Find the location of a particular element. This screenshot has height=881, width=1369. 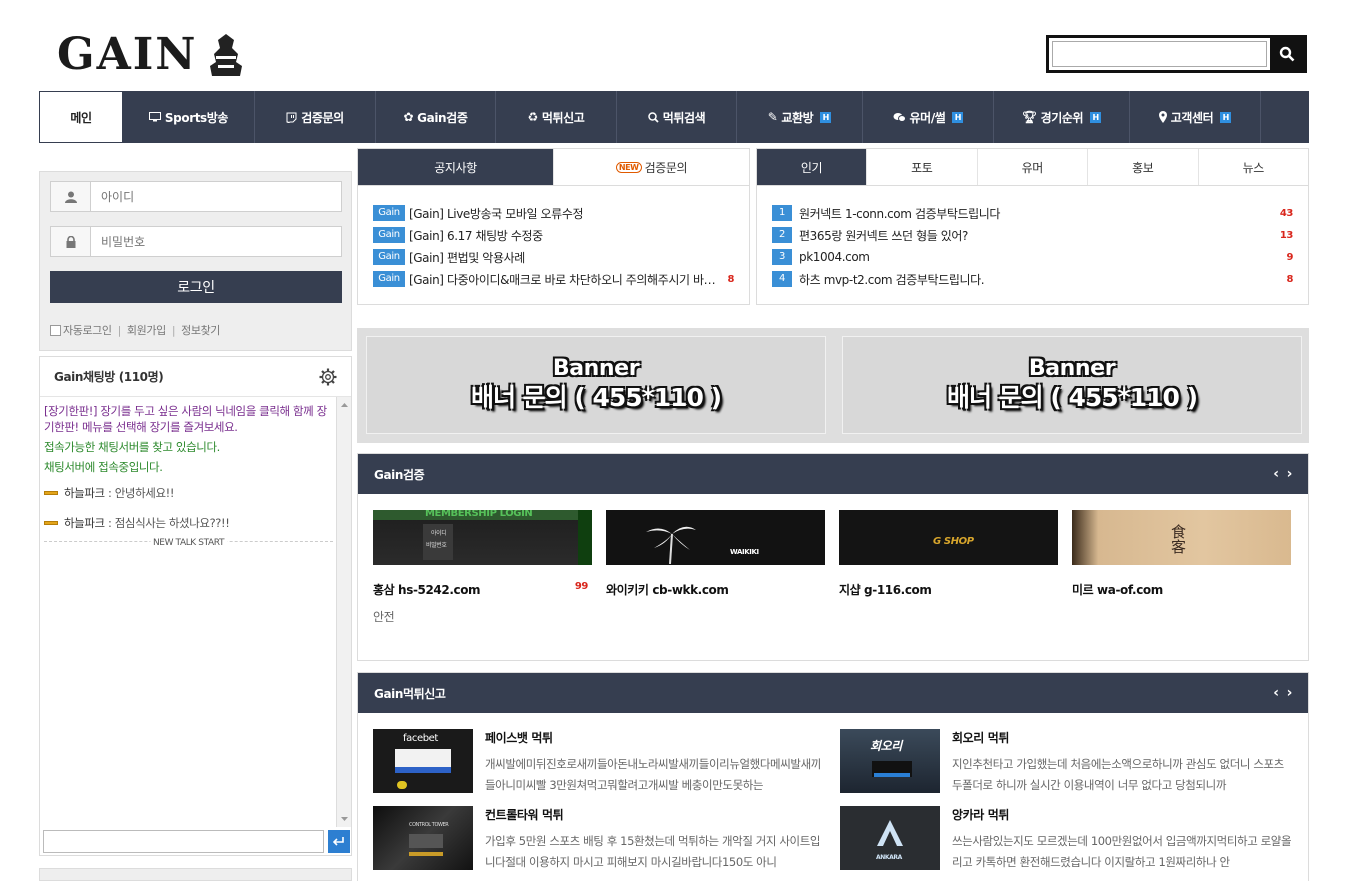

nav-exchange: ✎ 교환방 H is located at coordinates (800, 117).